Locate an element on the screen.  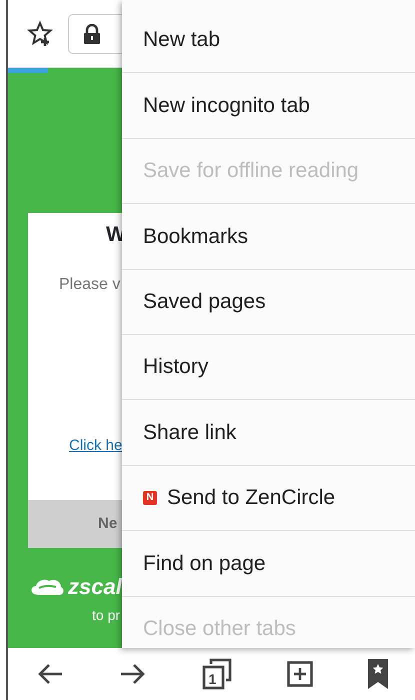
menu-item: Saved pages is located at coordinates (268, 302).